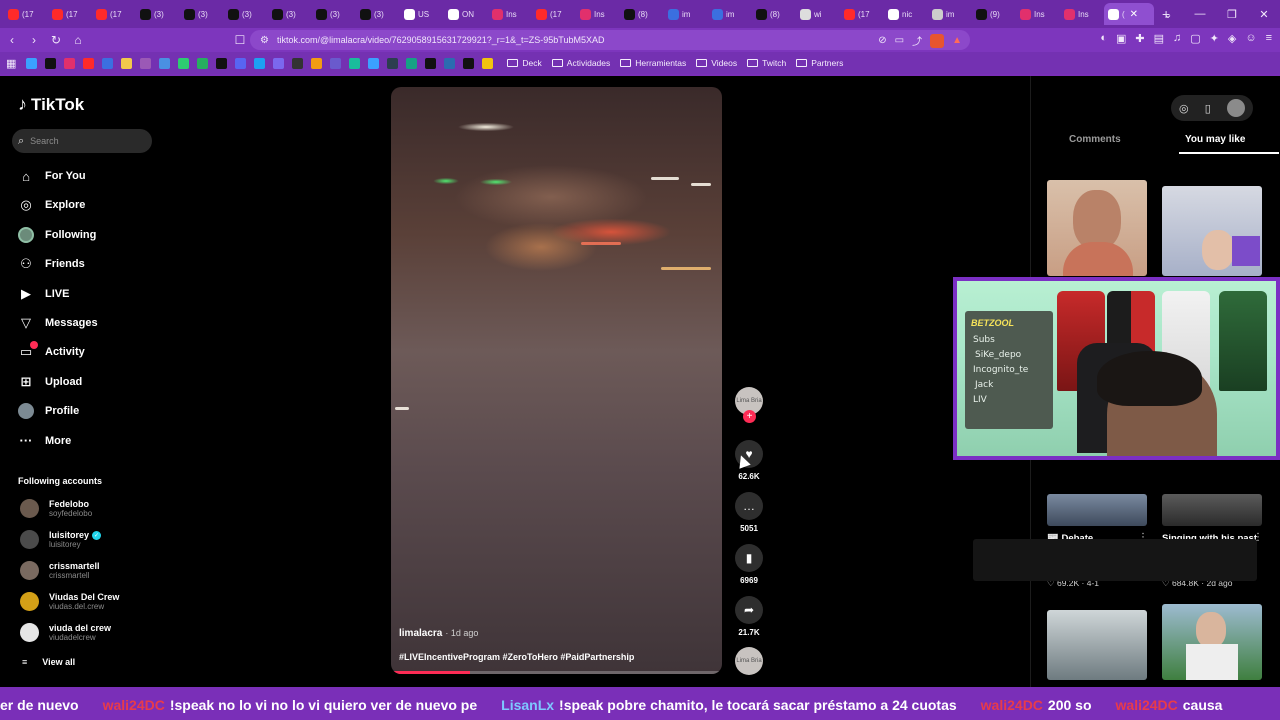  What do you see at coordinates (466, 14) in the screenshot?
I see `browser-tab: ON` at bounding box center [466, 14].